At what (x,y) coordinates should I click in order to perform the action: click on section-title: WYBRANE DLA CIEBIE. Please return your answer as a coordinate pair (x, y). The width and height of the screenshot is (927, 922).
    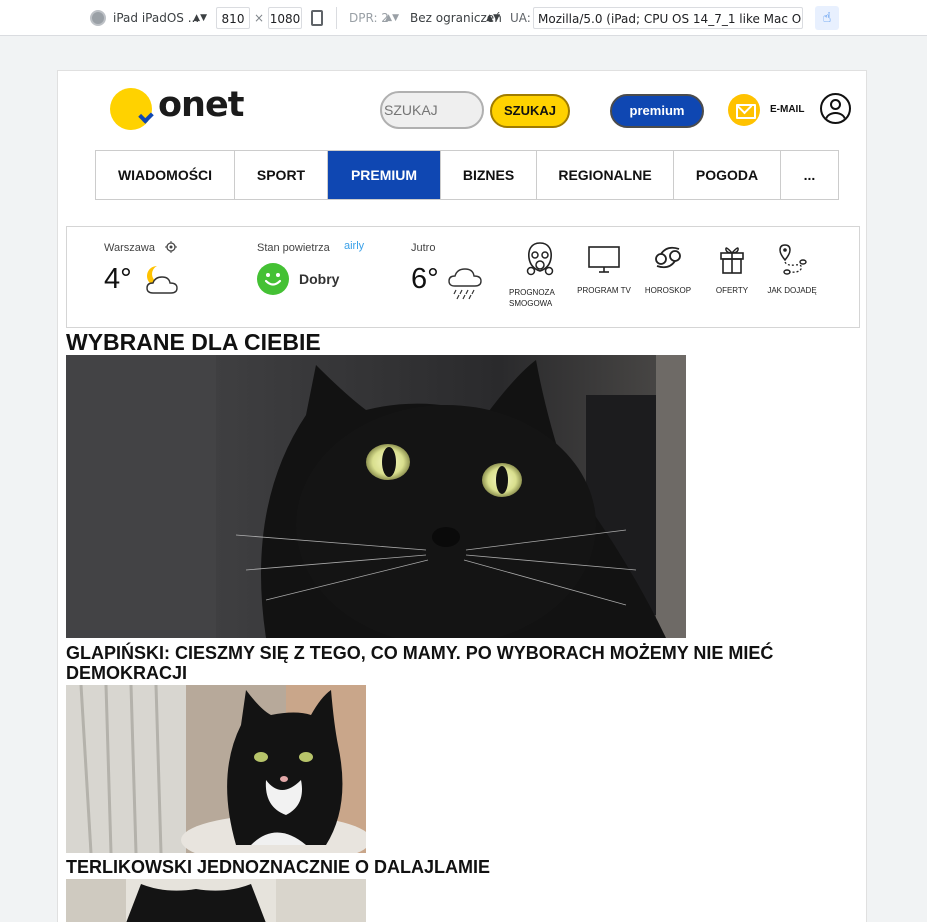
    Looking at the image, I should click on (193, 342).